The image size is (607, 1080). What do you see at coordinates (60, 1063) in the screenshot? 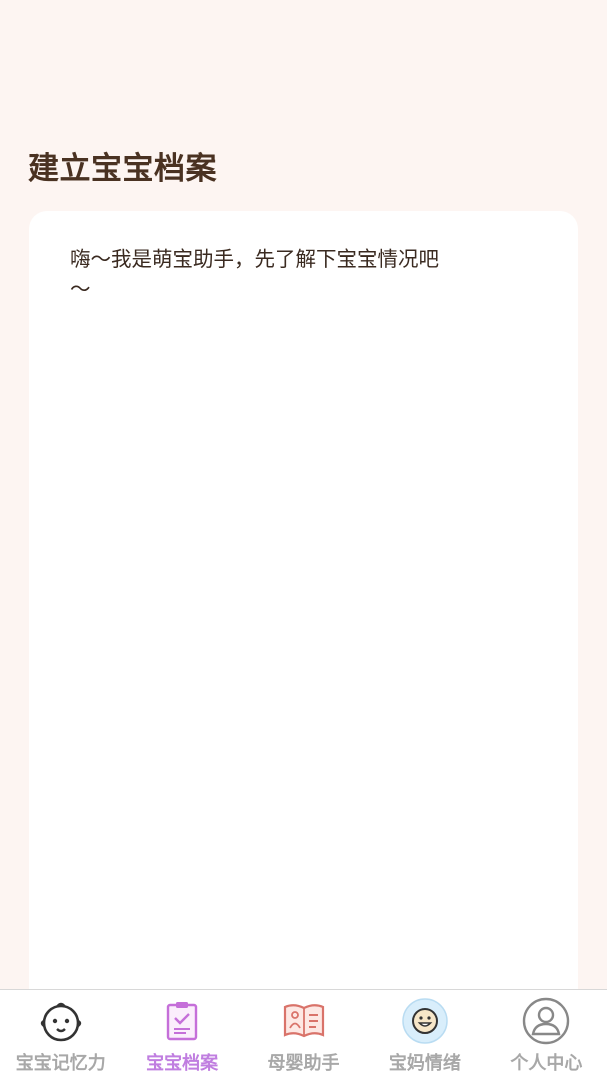
I see `tab-label: 宝宝记忆力` at bounding box center [60, 1063].